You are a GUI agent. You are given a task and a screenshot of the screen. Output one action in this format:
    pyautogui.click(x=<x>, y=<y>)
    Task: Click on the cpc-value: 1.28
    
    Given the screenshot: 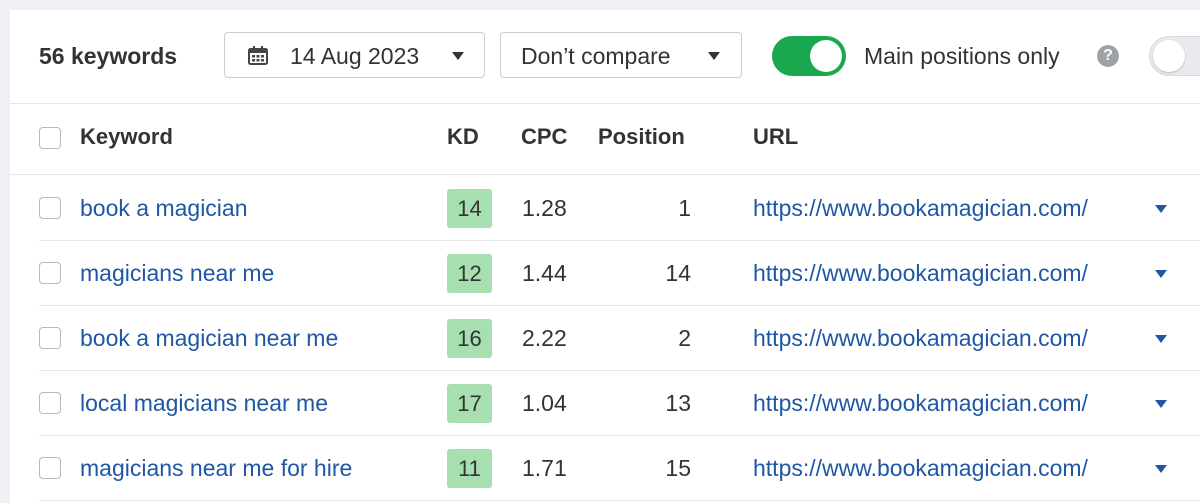 What is the action you would take?
    pyautogui.click(x=544, y=208)
    